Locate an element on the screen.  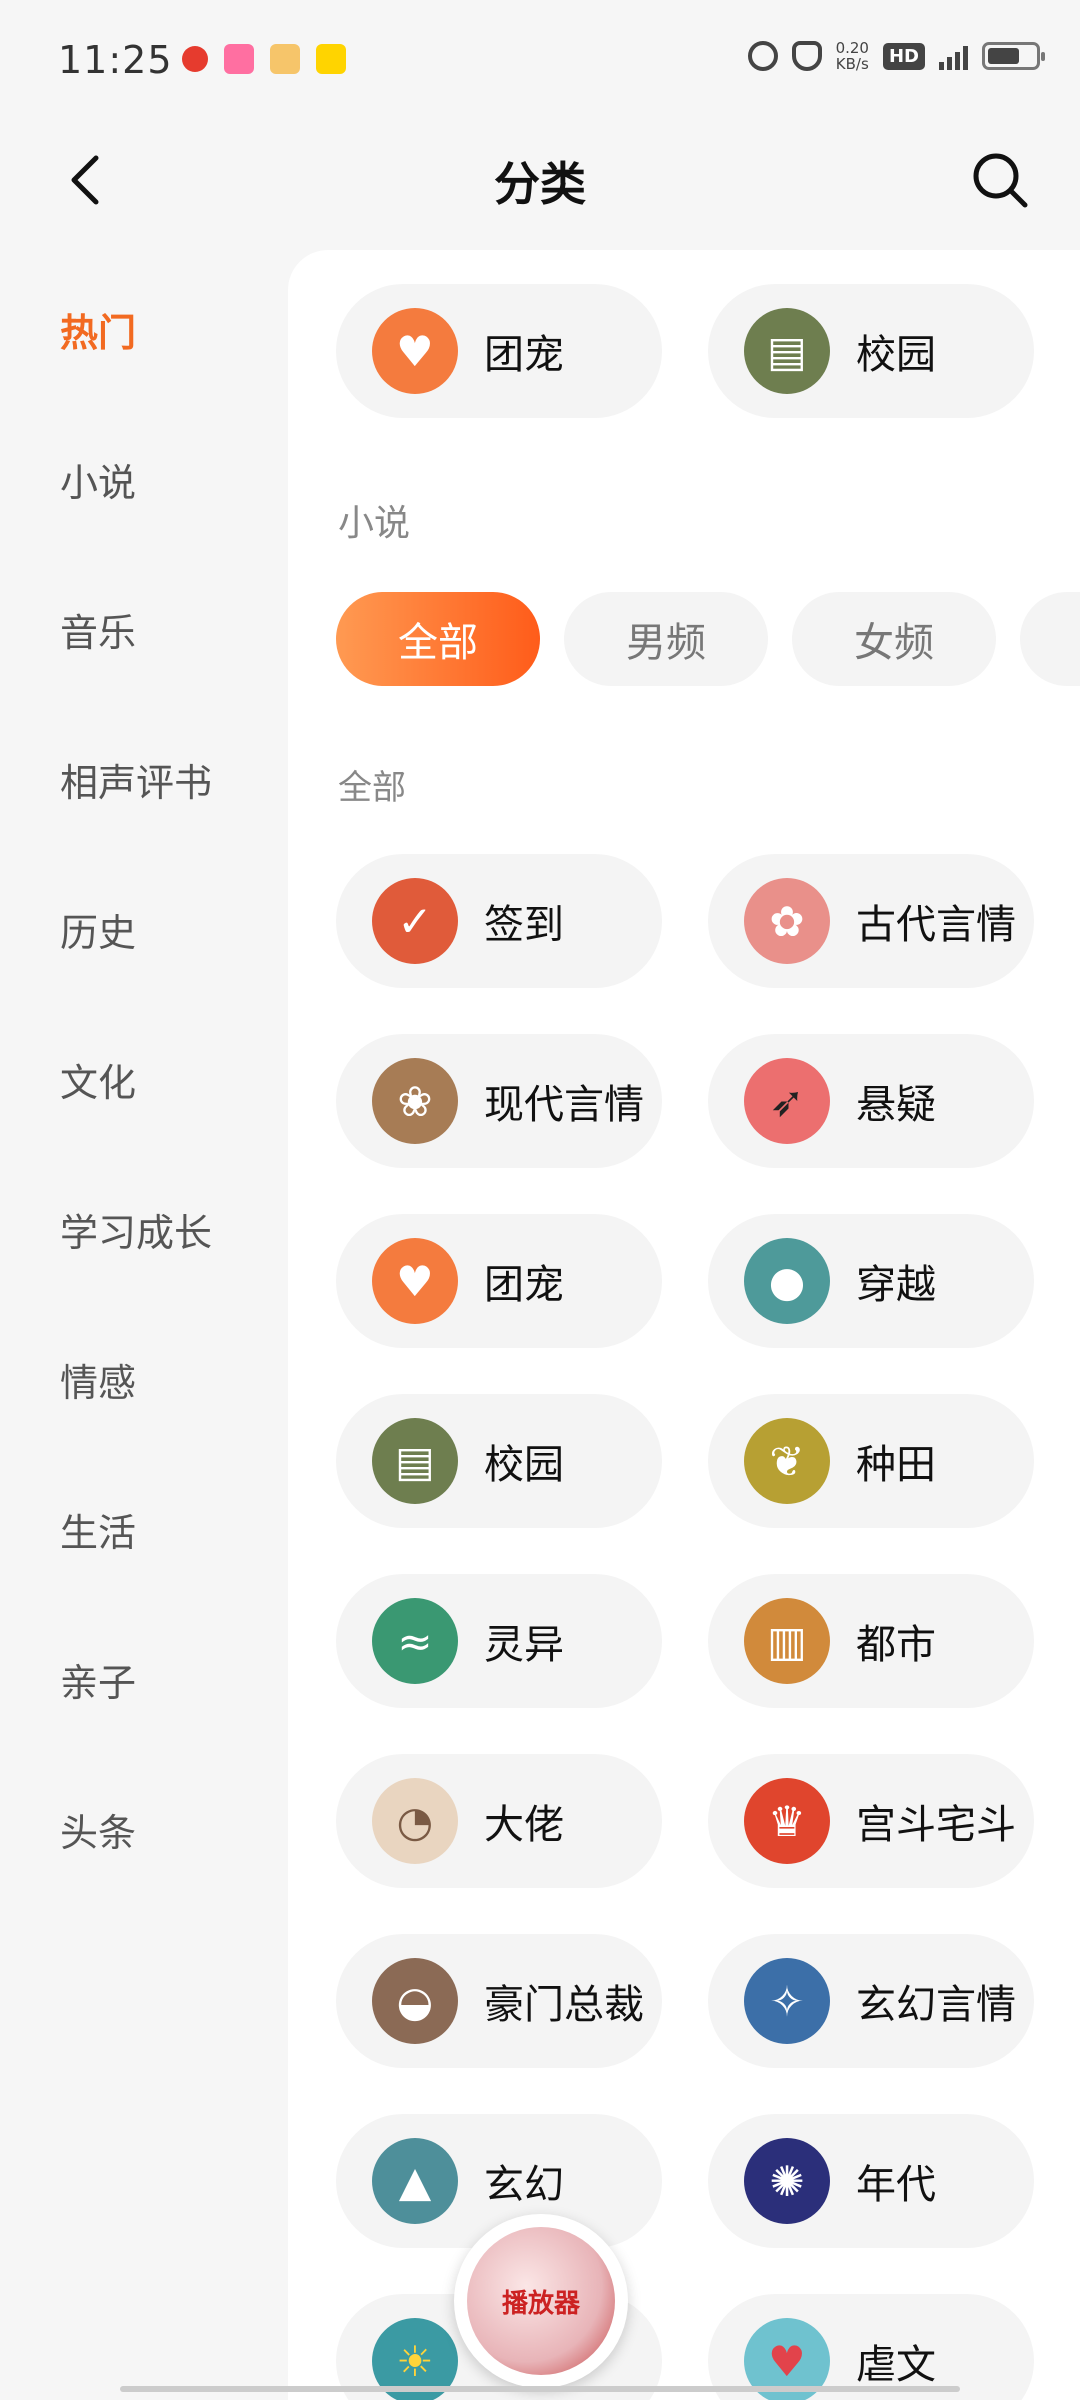
mute-icon is located at coordinates (806, 56).